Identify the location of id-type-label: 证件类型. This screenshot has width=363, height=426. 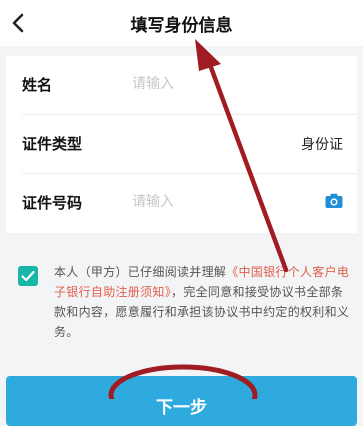
(52, 144).